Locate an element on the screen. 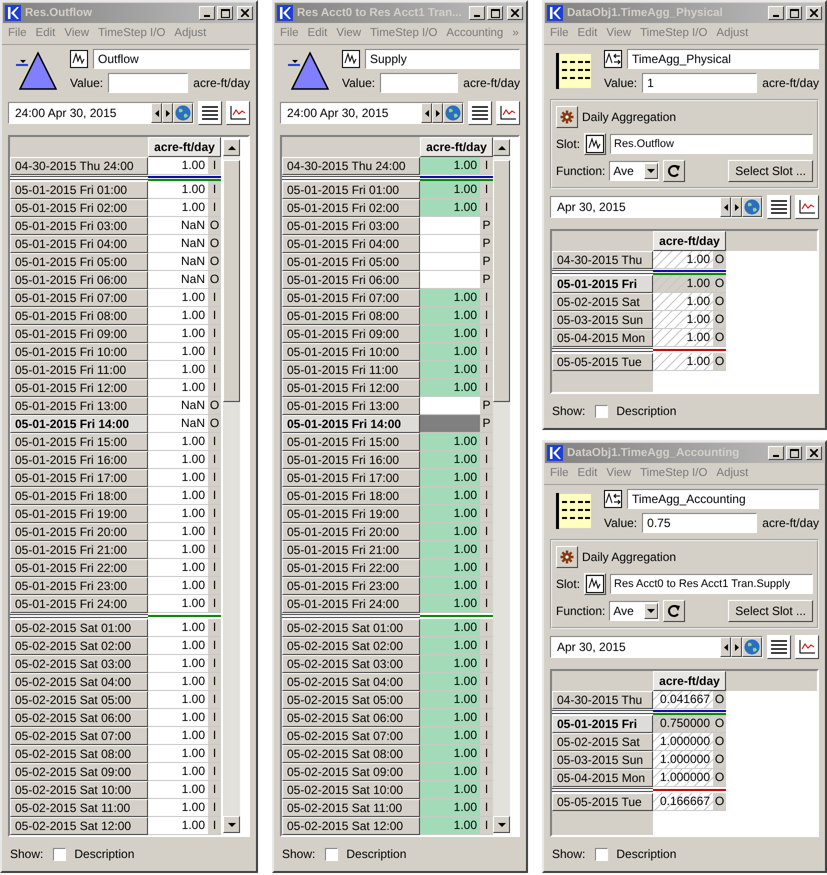 This screenshot has height=875, width=827. slot-name-field: Outflow is located at coordinates (171, 59).